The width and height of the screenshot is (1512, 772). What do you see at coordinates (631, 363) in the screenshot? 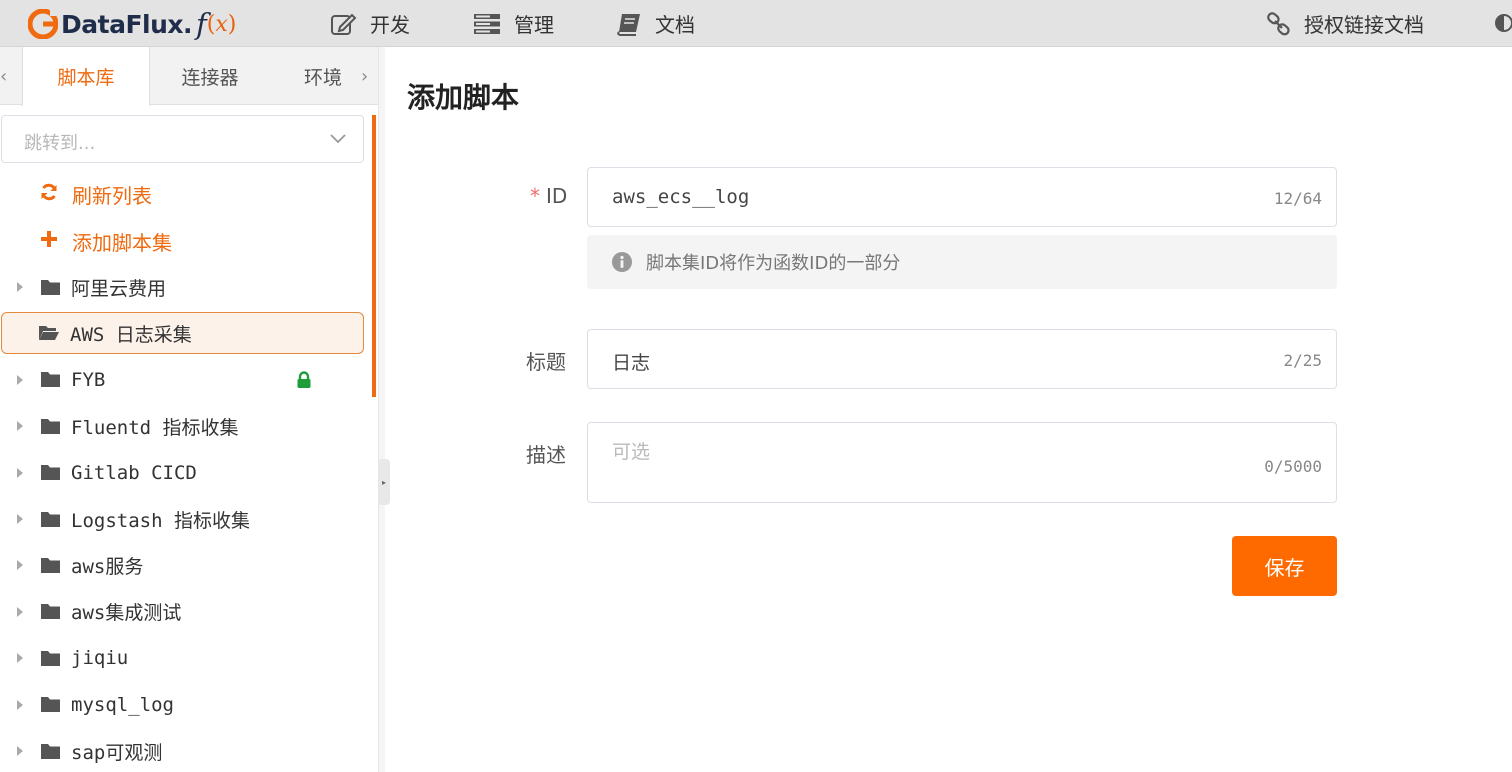
I see `title-input-value: 日志` at bounding box center [631, 363].